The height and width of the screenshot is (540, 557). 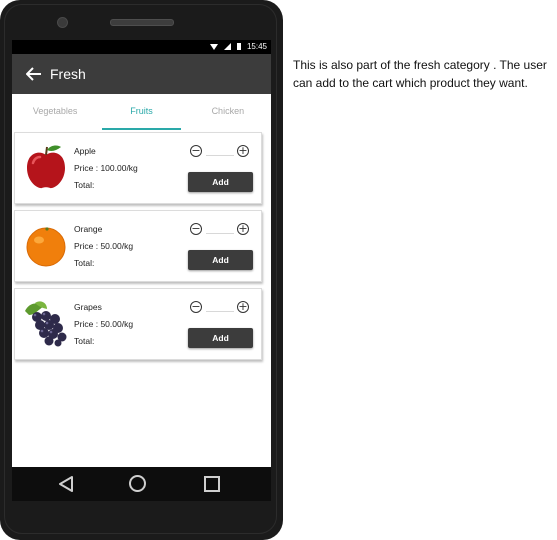 What do you see at coordinates (256, 46) in the screenshot?
I see `status-time: 15:45` at bounding box center [256, 46].